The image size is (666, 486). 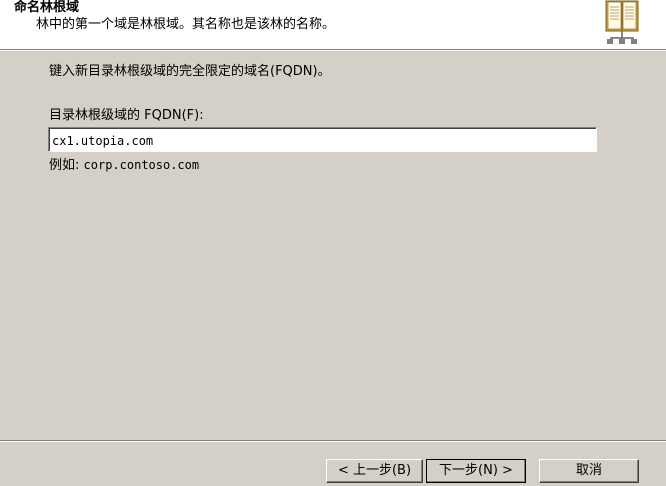 What do you see at coordinates (141, 165) in the screenshot?
I see `example-value: corp.contoso.com` at bounding box center [141, 165].